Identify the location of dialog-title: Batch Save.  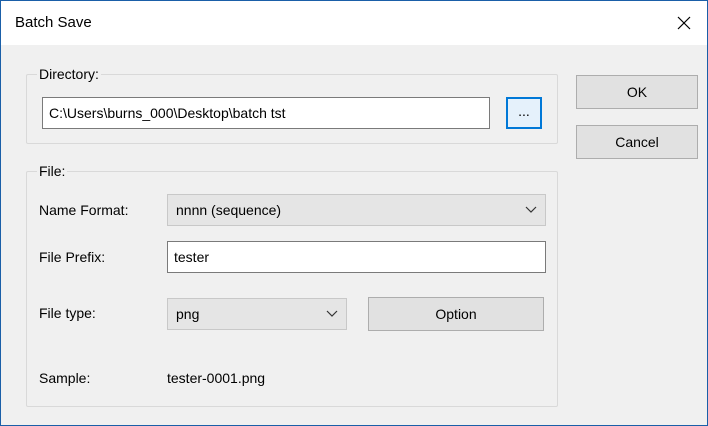
(53, 22).